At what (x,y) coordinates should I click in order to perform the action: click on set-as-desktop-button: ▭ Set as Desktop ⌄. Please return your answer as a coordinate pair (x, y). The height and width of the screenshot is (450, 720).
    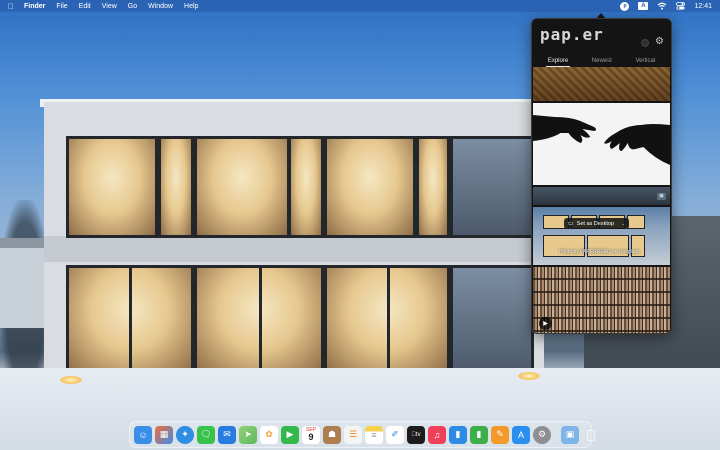
    Looking at the image, I should click on (597, 223).